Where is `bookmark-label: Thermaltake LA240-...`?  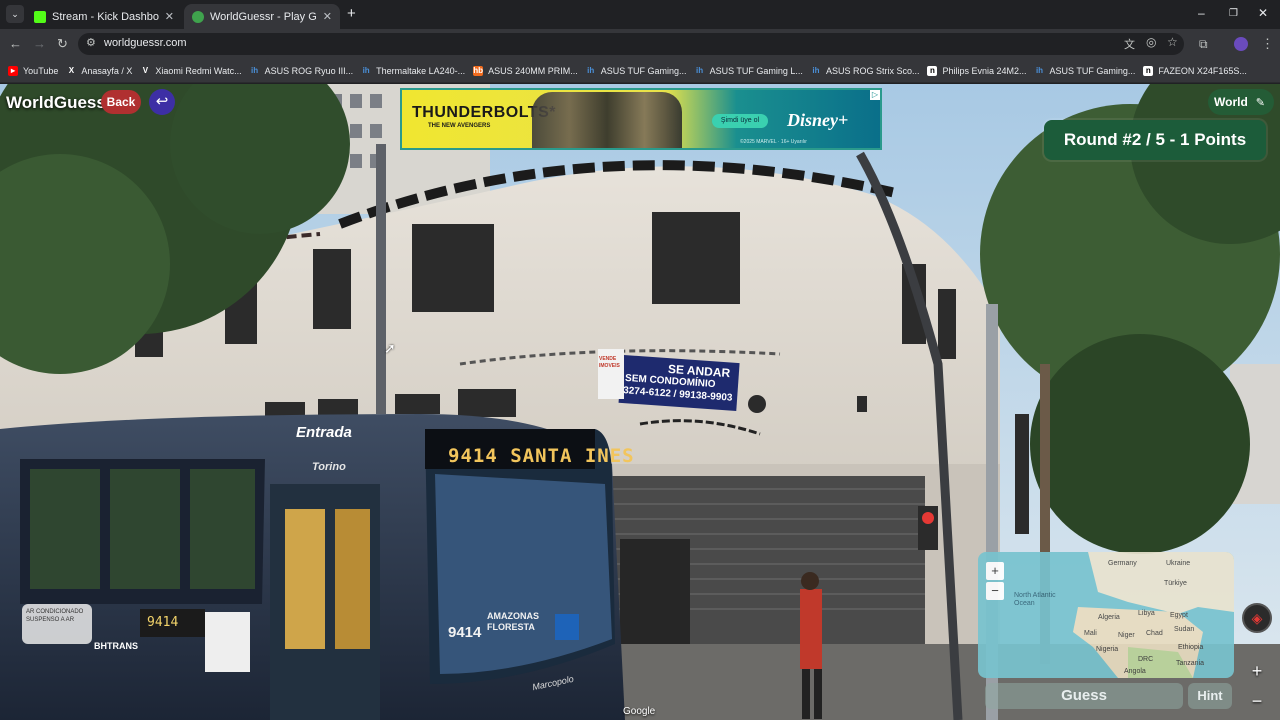
bookmark-label: Thermaltake LA240-... is located at coordinates (421, 70).